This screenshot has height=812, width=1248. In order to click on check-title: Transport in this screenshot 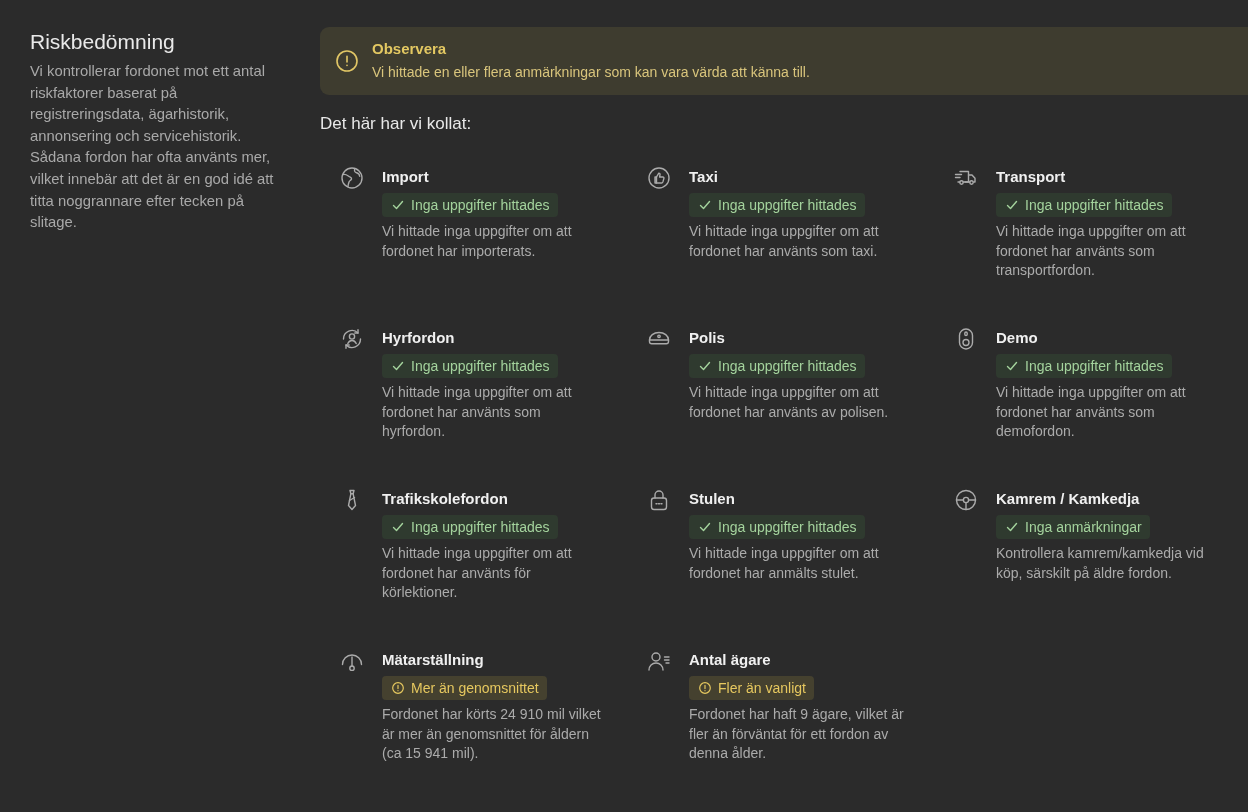, I will do `click(1031, 177)`.